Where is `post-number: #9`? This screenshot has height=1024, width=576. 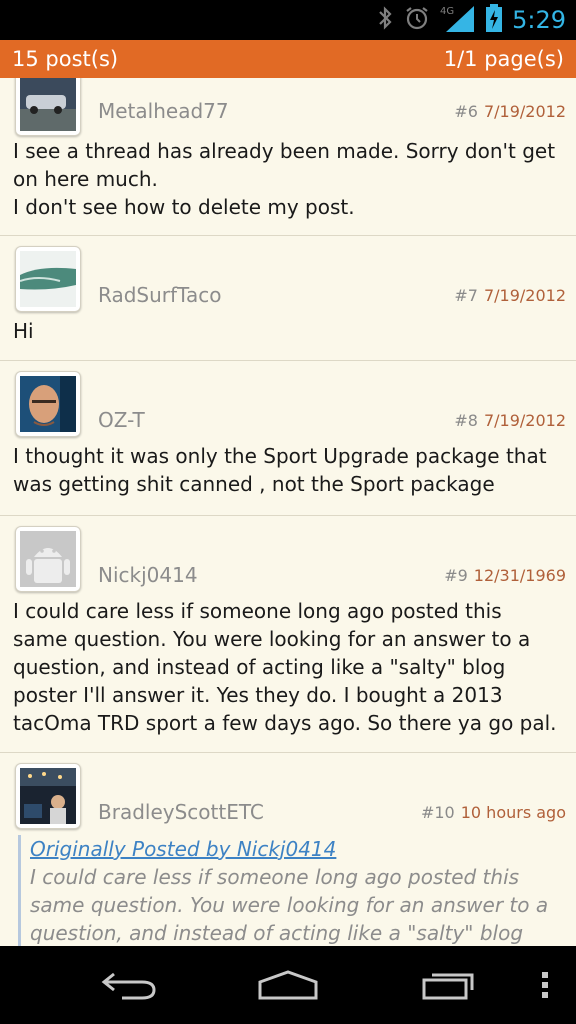 post-number: #9 is located at coordinates (456, 575).